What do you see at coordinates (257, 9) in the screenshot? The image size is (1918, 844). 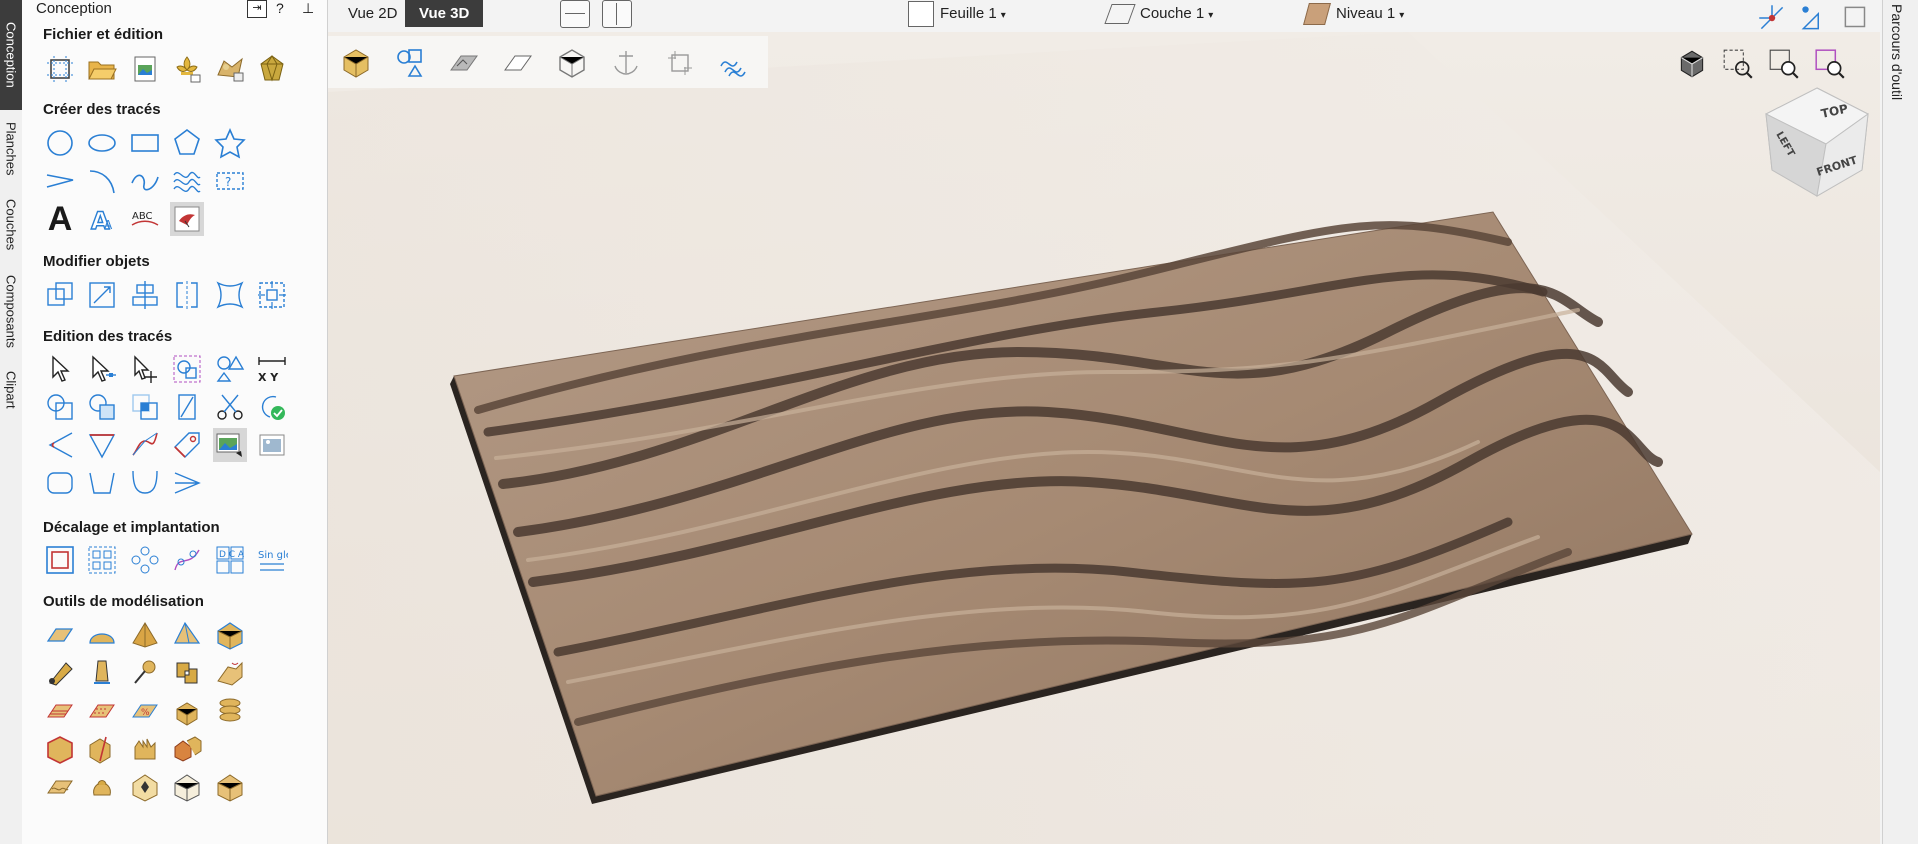 I see `collapse-panel-button: ⇥` at bounding box center [257, 9].